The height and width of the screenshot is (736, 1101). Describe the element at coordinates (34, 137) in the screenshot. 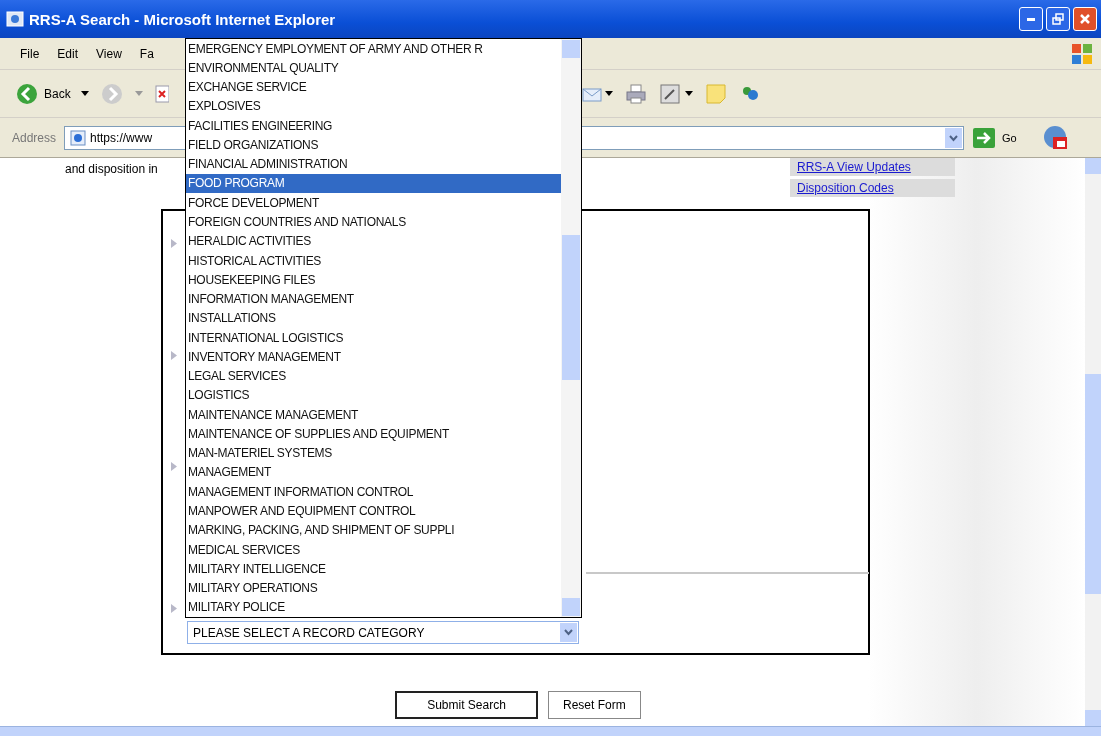

I see `address-label: Address` at that location.